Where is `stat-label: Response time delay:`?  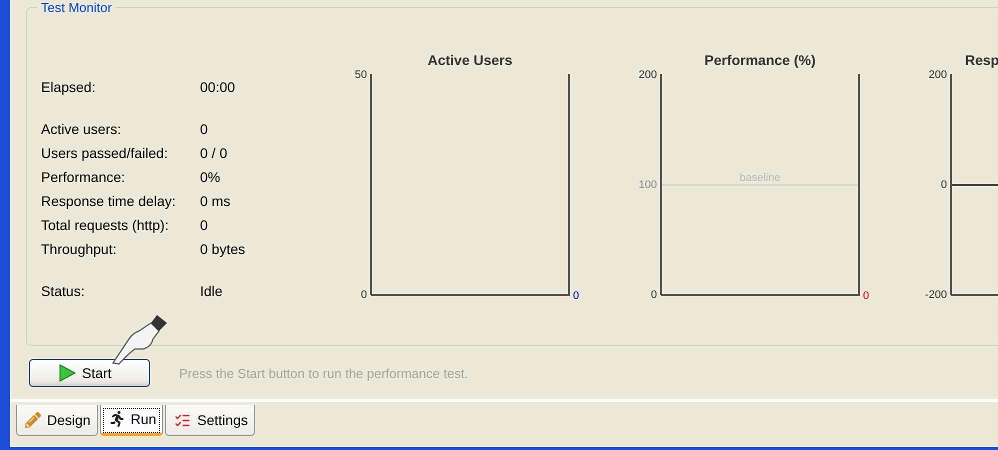 stat-label: Response time delay: is located at coordinates (109, 201).